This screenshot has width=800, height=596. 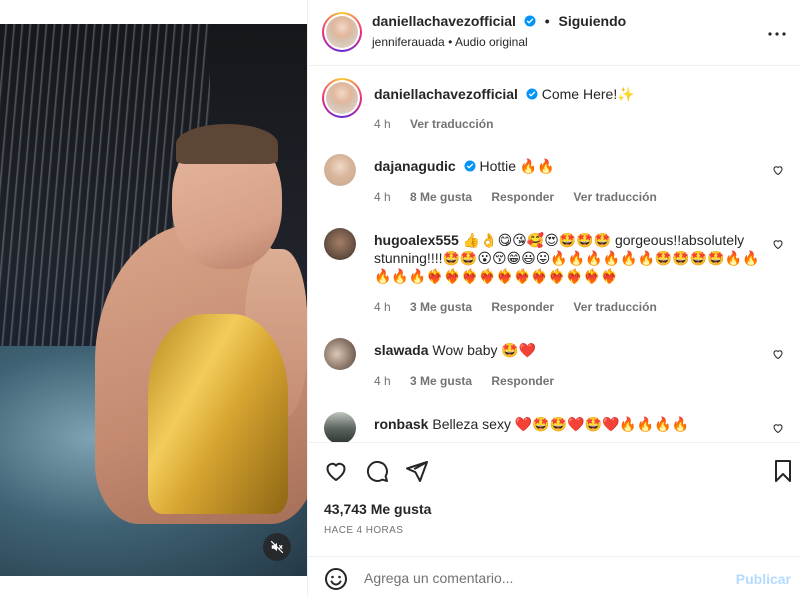 I want to click on comment-username: ronbask, so click(x=401, y=424).